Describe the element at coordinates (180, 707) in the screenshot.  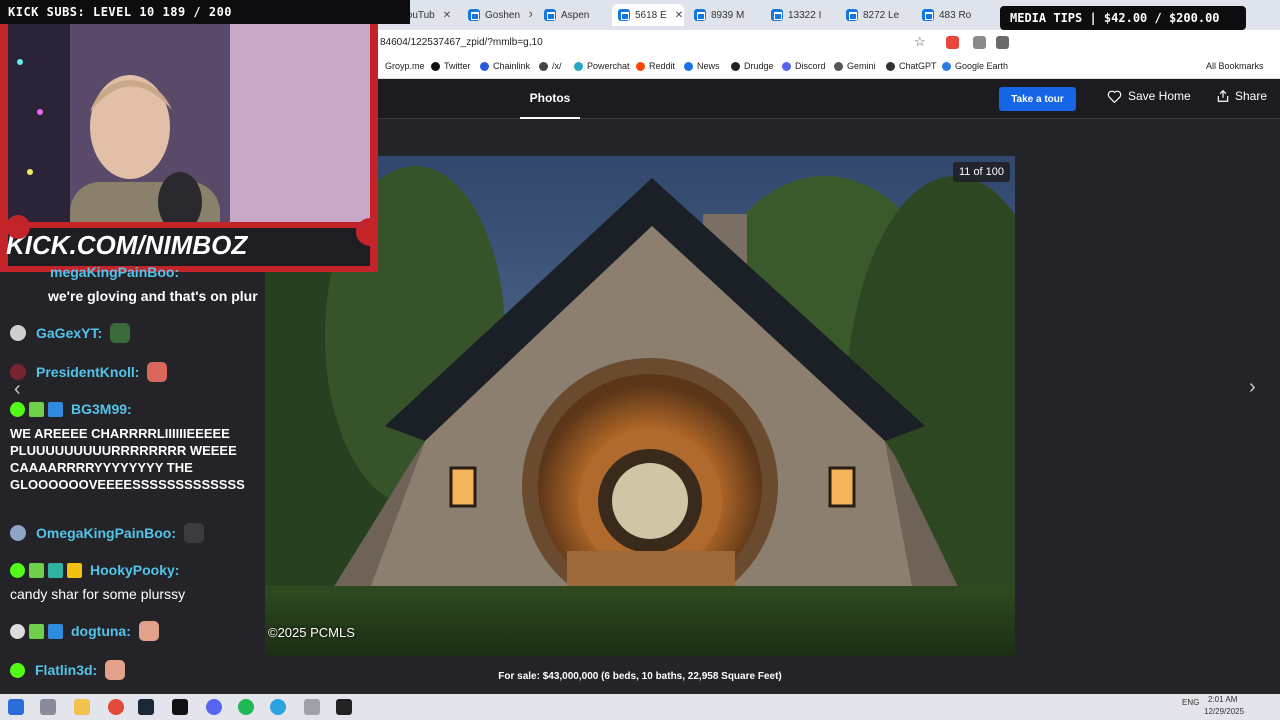
I see `terminal-icon` at that location.